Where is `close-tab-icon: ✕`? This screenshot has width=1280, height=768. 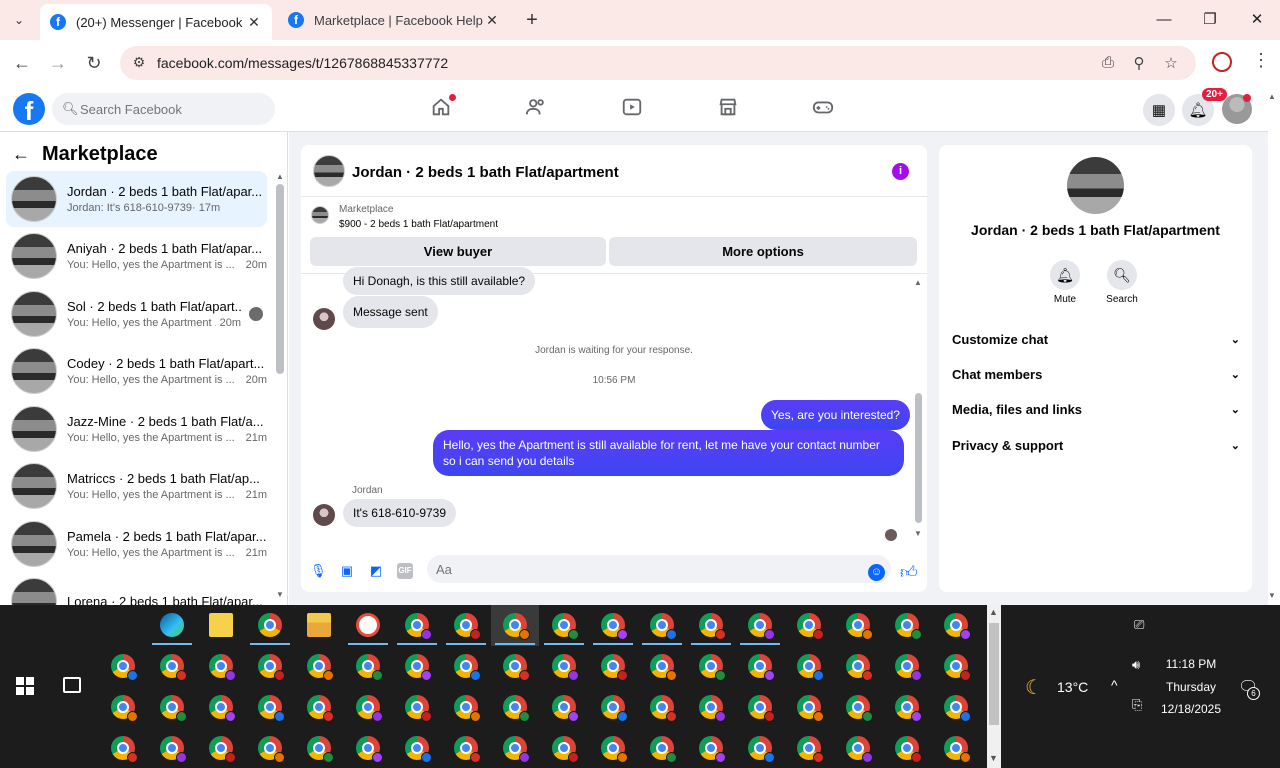
close-tab-icon: ✕ is located at coordinates (254, 22).